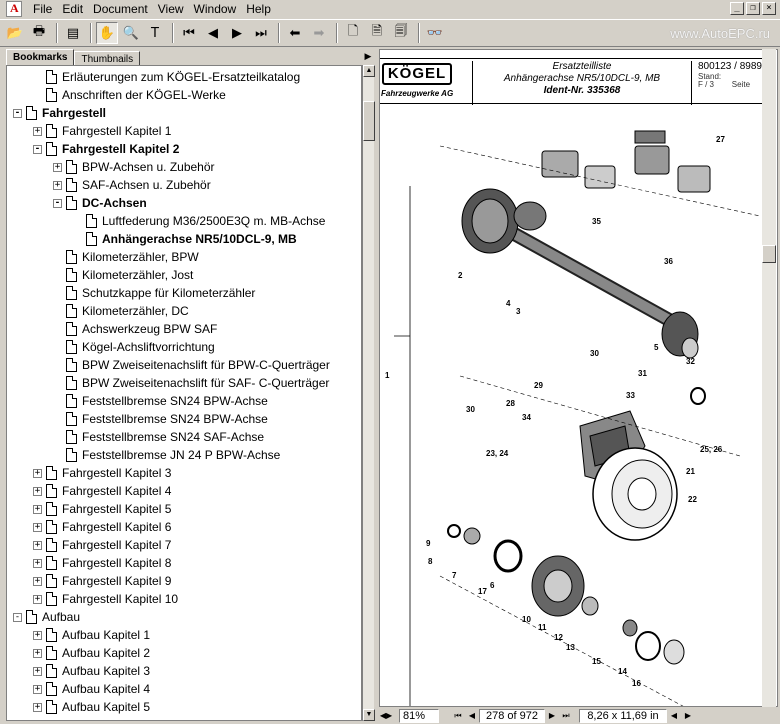  Describe the element at coordinates (106, 635) in the screenshot. I see `bookmark-label: Aufbau Kapitel 1` at that location.